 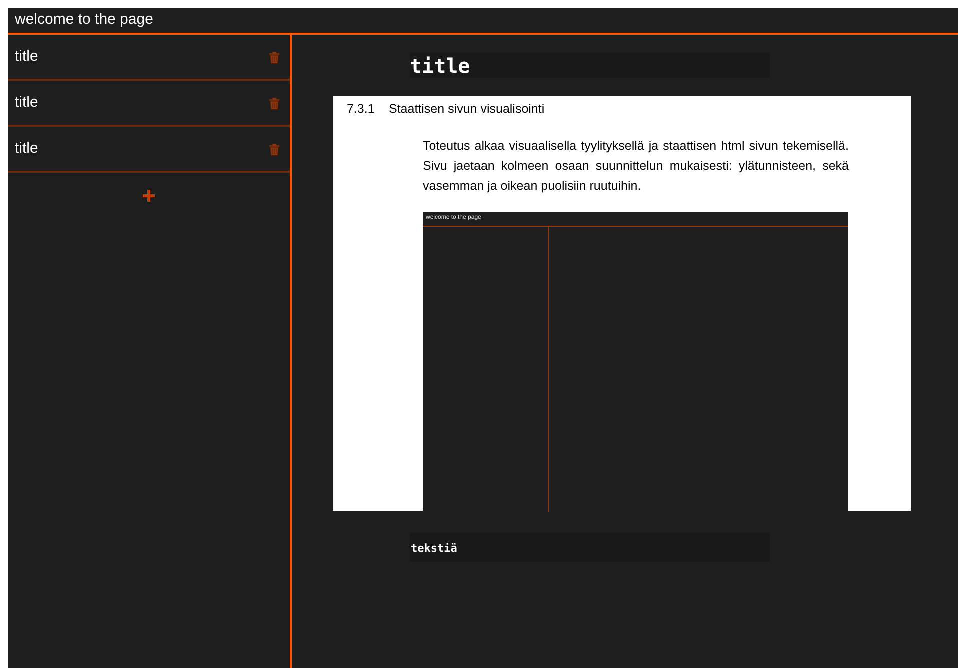 What do you see at coordinates (636, 166) in the screenshot?
I see `paragraph: Toteutus alkaa visuaalisella tyylityksellä ja staattisen html sivun tekemisellä. Sivu jaetaan kolmeen osaan suunnittelun mukaisesti: ylätunnisteen, sekä vasemman ja oikean puolisiin ruutuihin.` at bounding box center [636, 166].